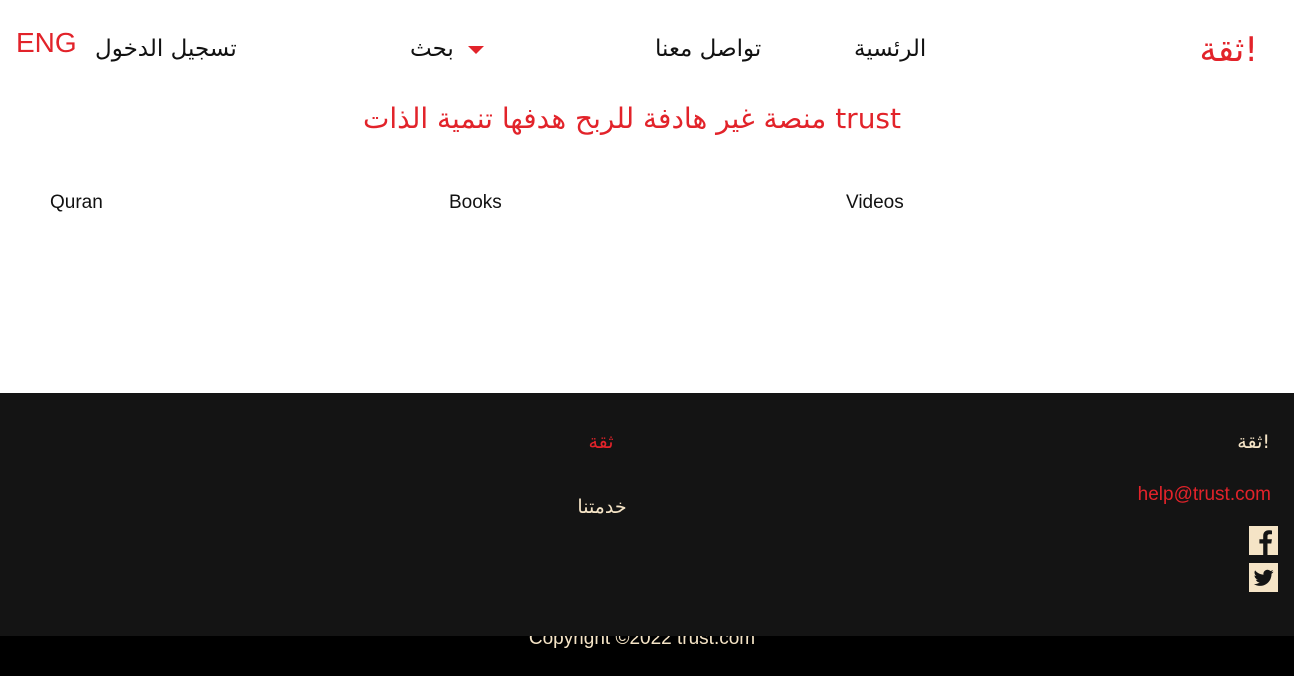 The image size is (1294, 676). I want to click on nav-login-link: تسجيل الدخول, so click(166, 49).